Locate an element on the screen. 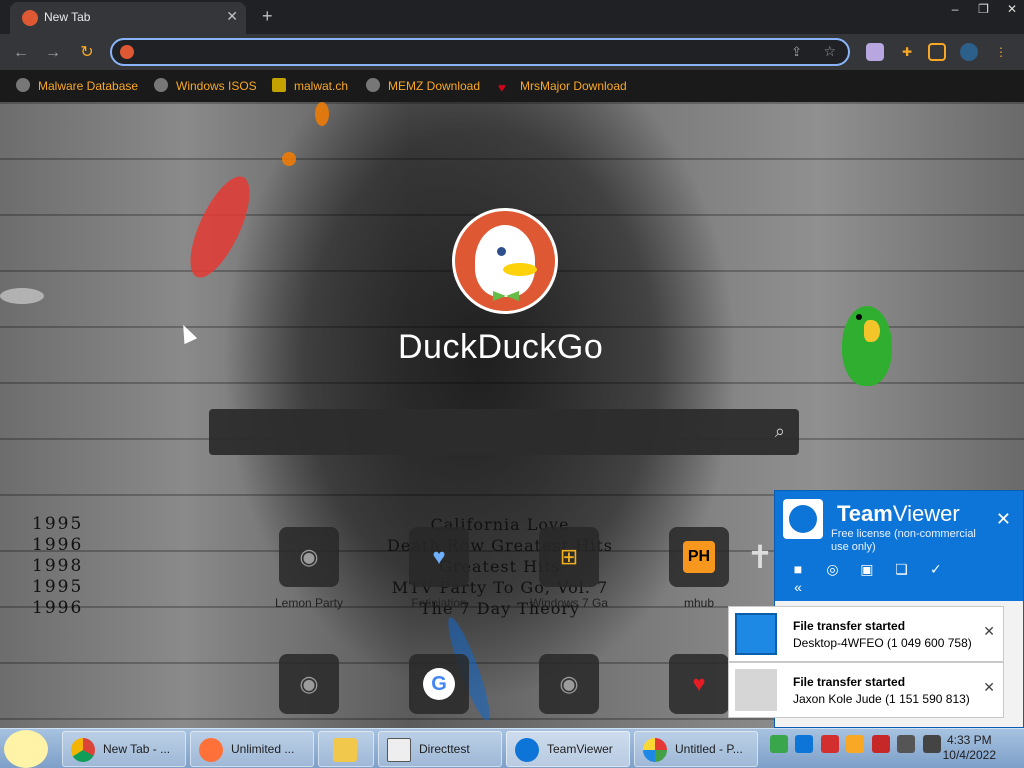  clock-date: 10/4/2022 is located at coordinates (969, 755).